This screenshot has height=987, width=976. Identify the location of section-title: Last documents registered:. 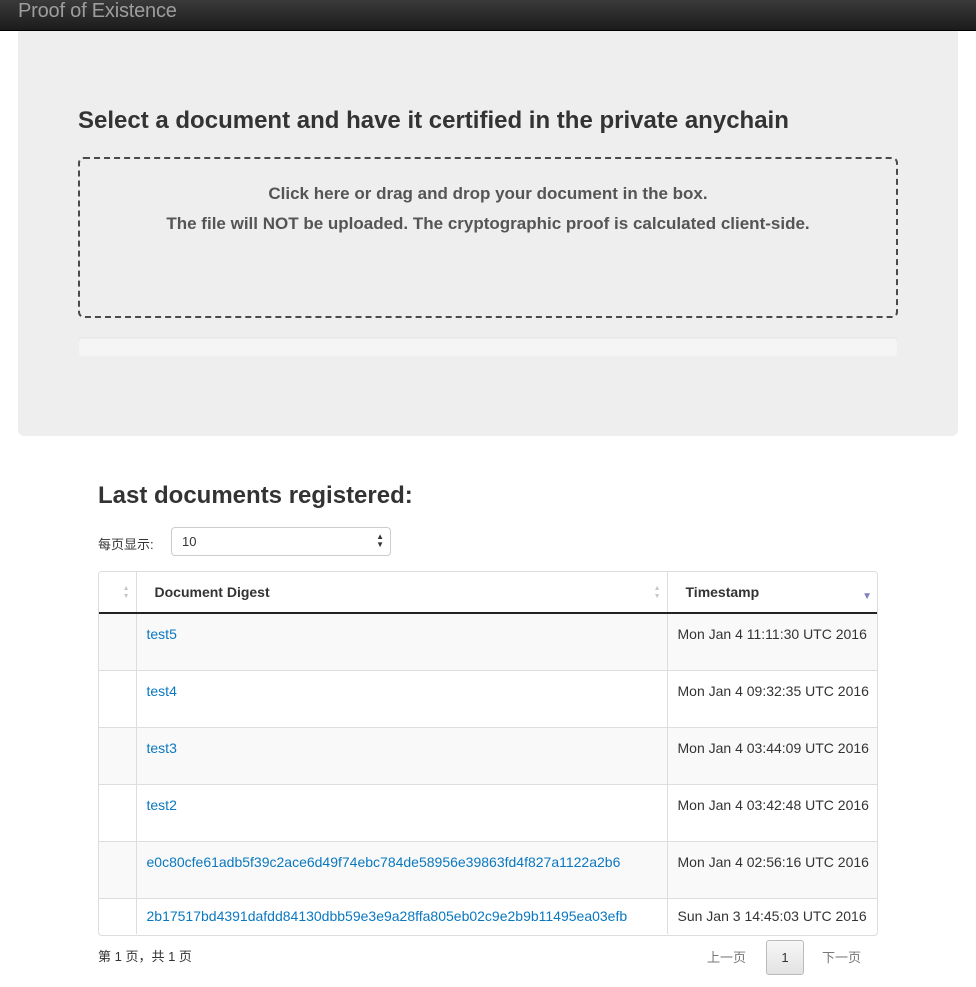
(255, 495).